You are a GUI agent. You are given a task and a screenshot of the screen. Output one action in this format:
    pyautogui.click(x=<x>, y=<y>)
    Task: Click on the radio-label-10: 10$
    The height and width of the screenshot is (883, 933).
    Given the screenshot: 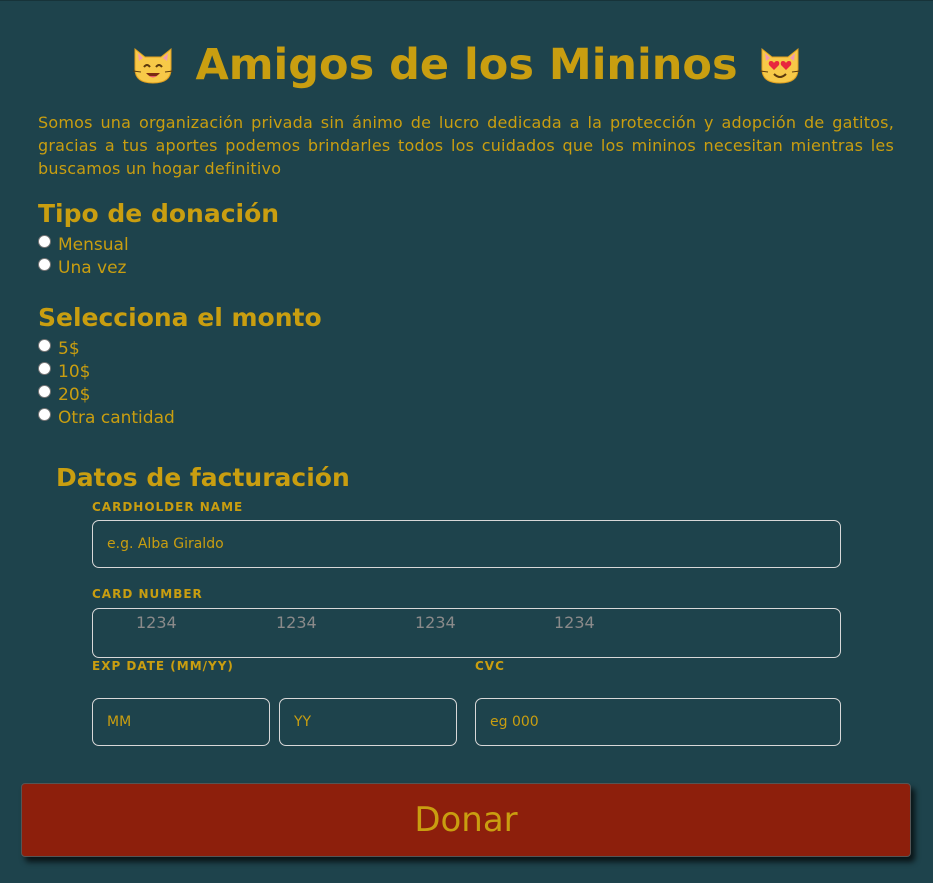 What is the action you would take?
    pyautogui.click(x=74, y=371)
    